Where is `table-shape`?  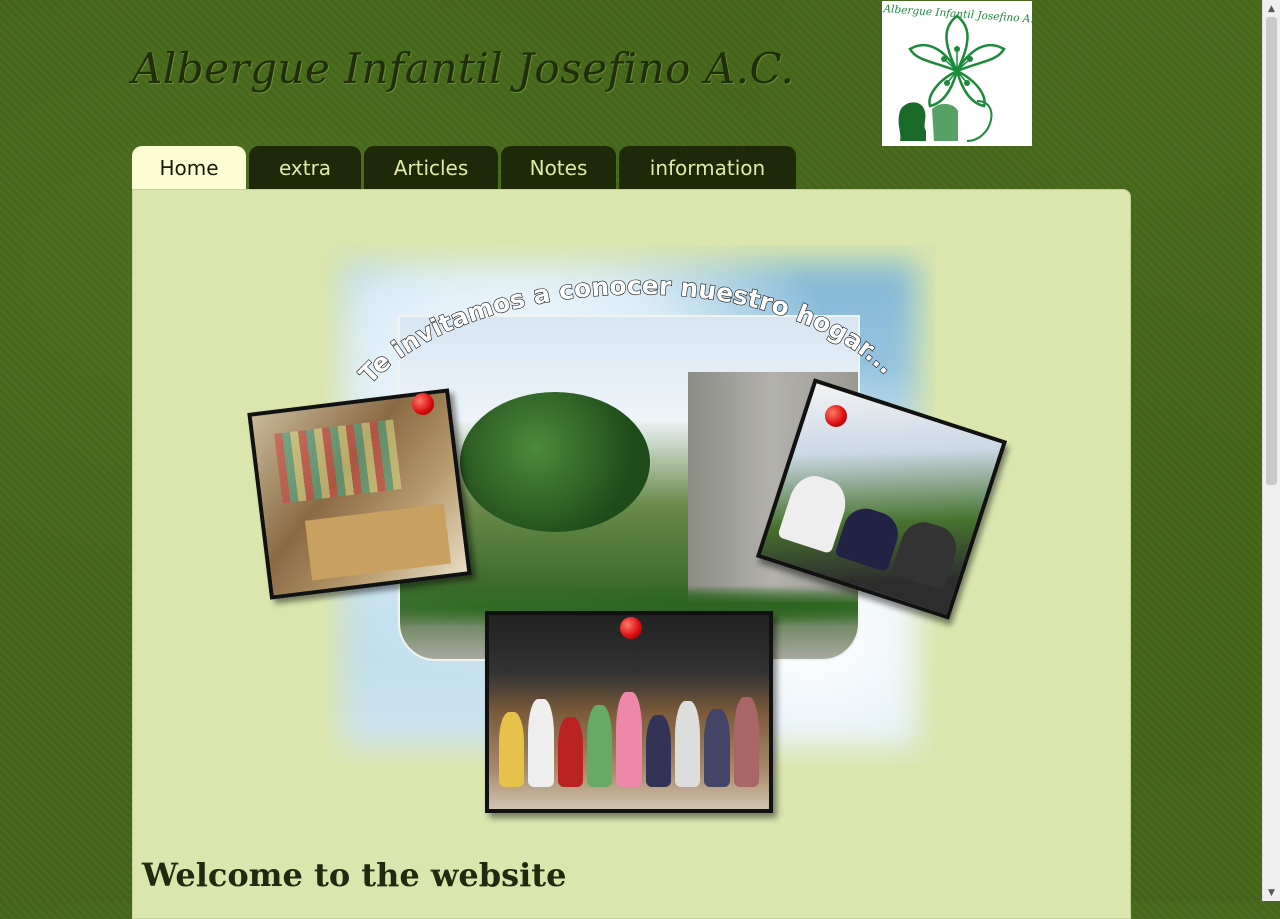 table-shape is located at coordinates (378, 542).